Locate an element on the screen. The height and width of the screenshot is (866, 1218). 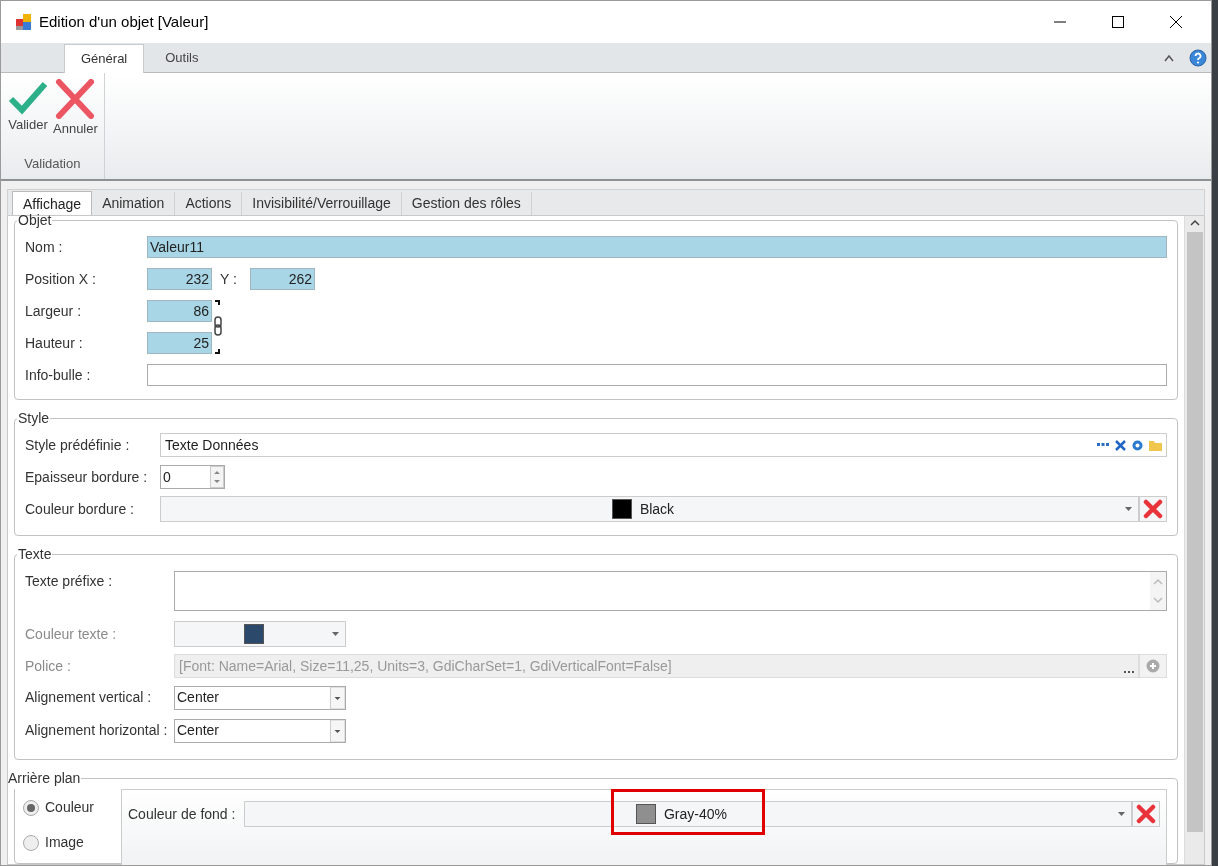
field-label: Couleur texte : is located at coordinates (71, 634).